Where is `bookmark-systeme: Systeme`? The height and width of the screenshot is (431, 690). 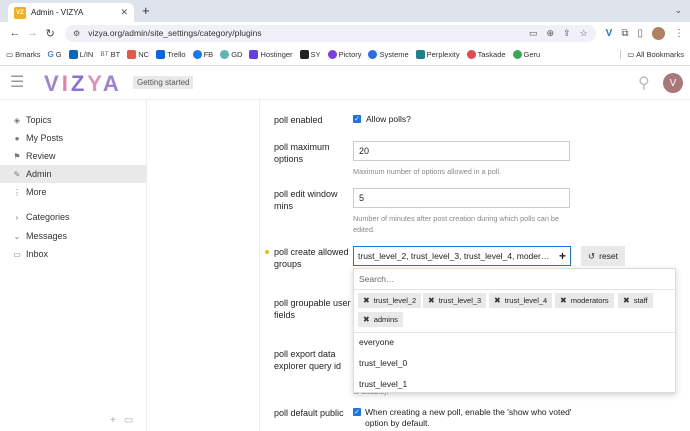
bookmark-systeme: Systeme is located at coordinates (388, 54).